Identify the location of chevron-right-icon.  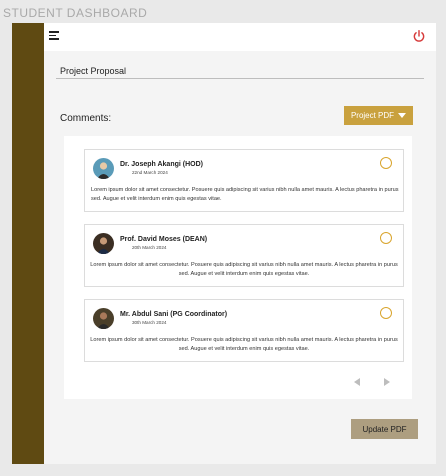
(387, 382).